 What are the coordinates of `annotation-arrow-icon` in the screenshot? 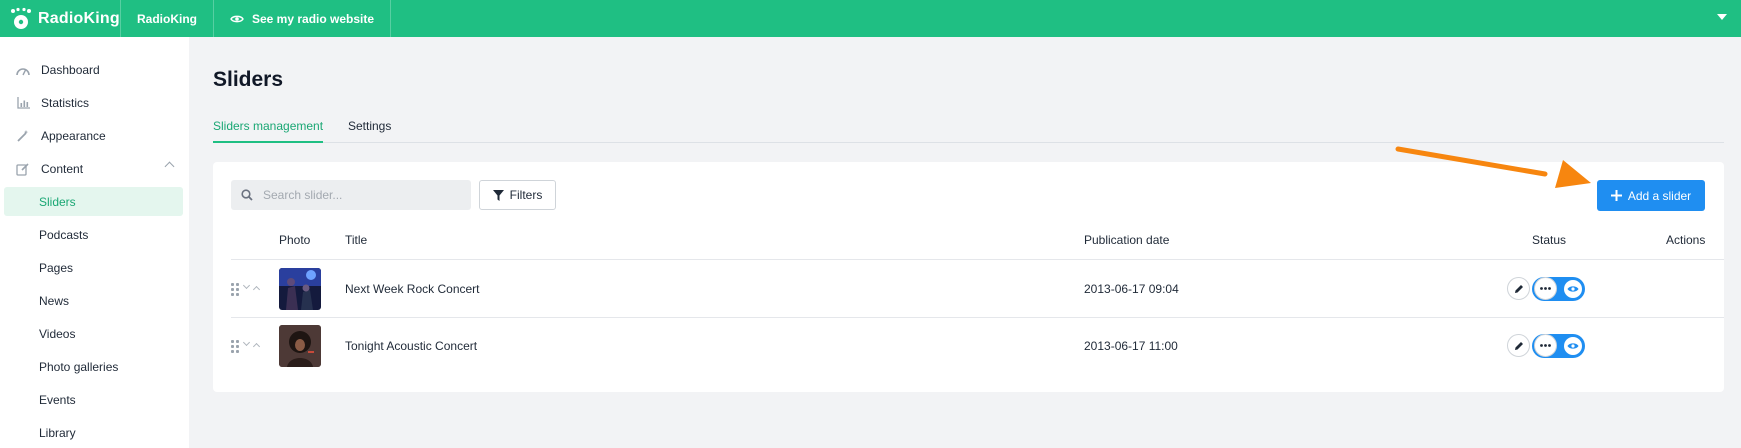 It's located at (1493, 167).